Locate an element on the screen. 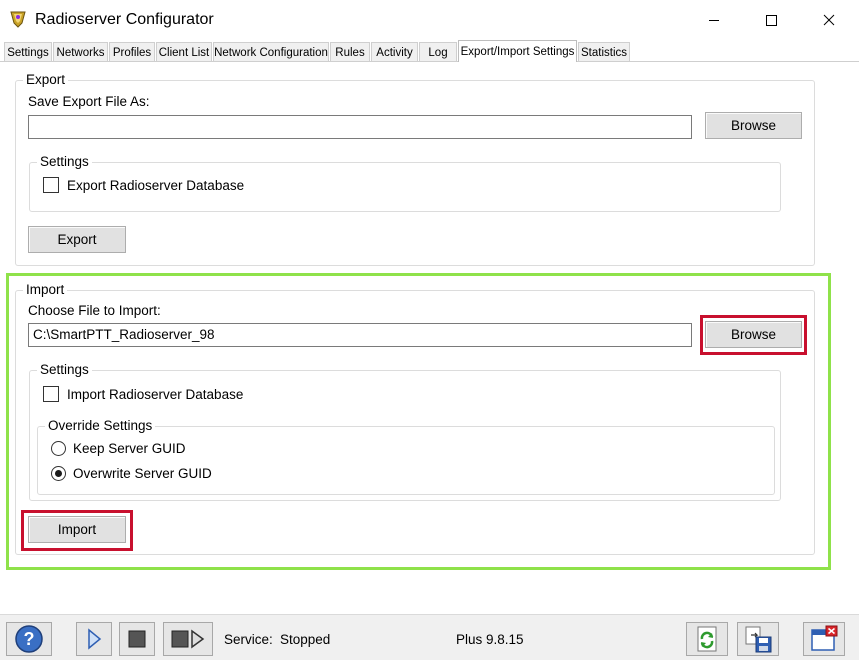 The image size is (859, 660). tab-settings: Settings is located at coordinates (28, 52).